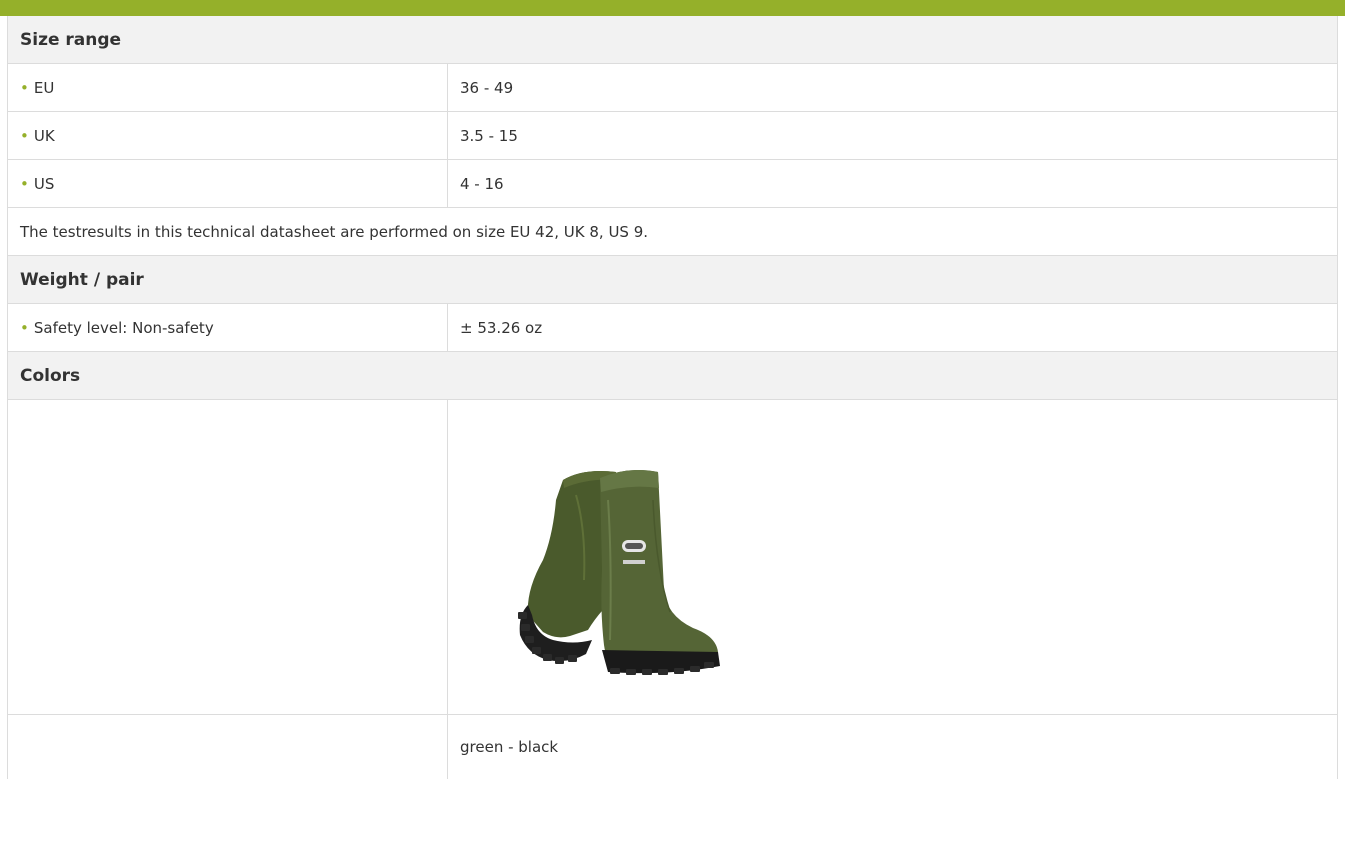 The height and width of the screenshot is (843, 1345). I want to click on safety-level-label: Safety level: Non-safety, so click(123, 327).